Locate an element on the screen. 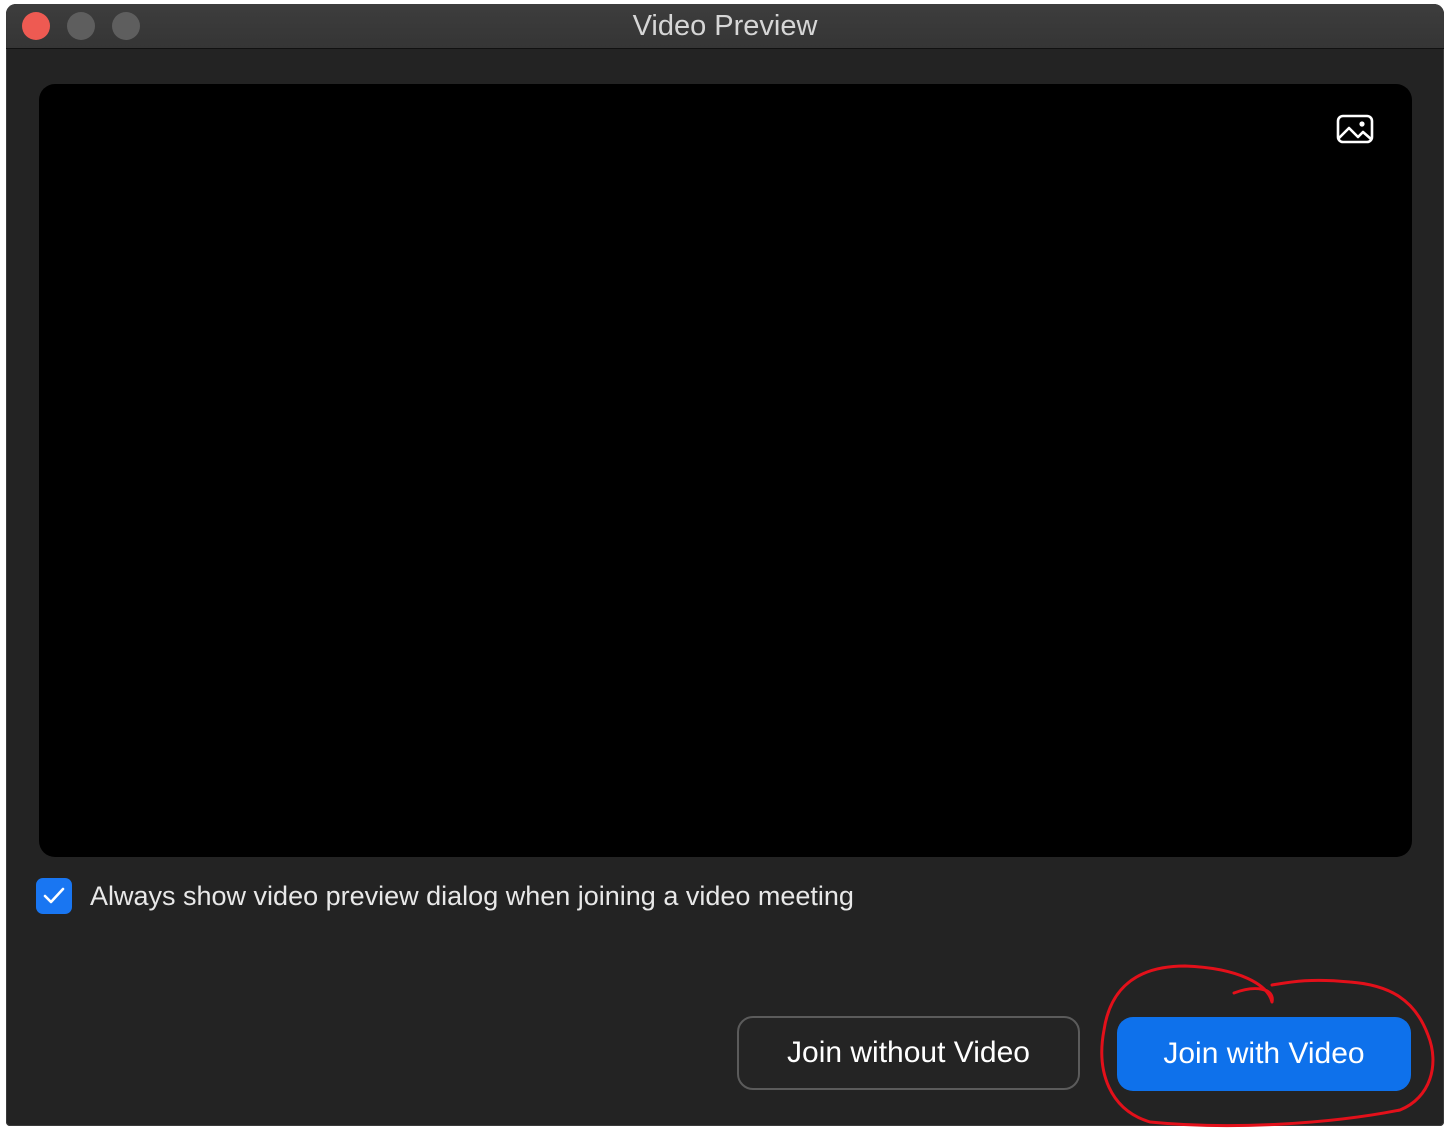 Image resolution: width=1452 pixels, height=1130 pixels. image-icon is located at coordinates (1355, 129).